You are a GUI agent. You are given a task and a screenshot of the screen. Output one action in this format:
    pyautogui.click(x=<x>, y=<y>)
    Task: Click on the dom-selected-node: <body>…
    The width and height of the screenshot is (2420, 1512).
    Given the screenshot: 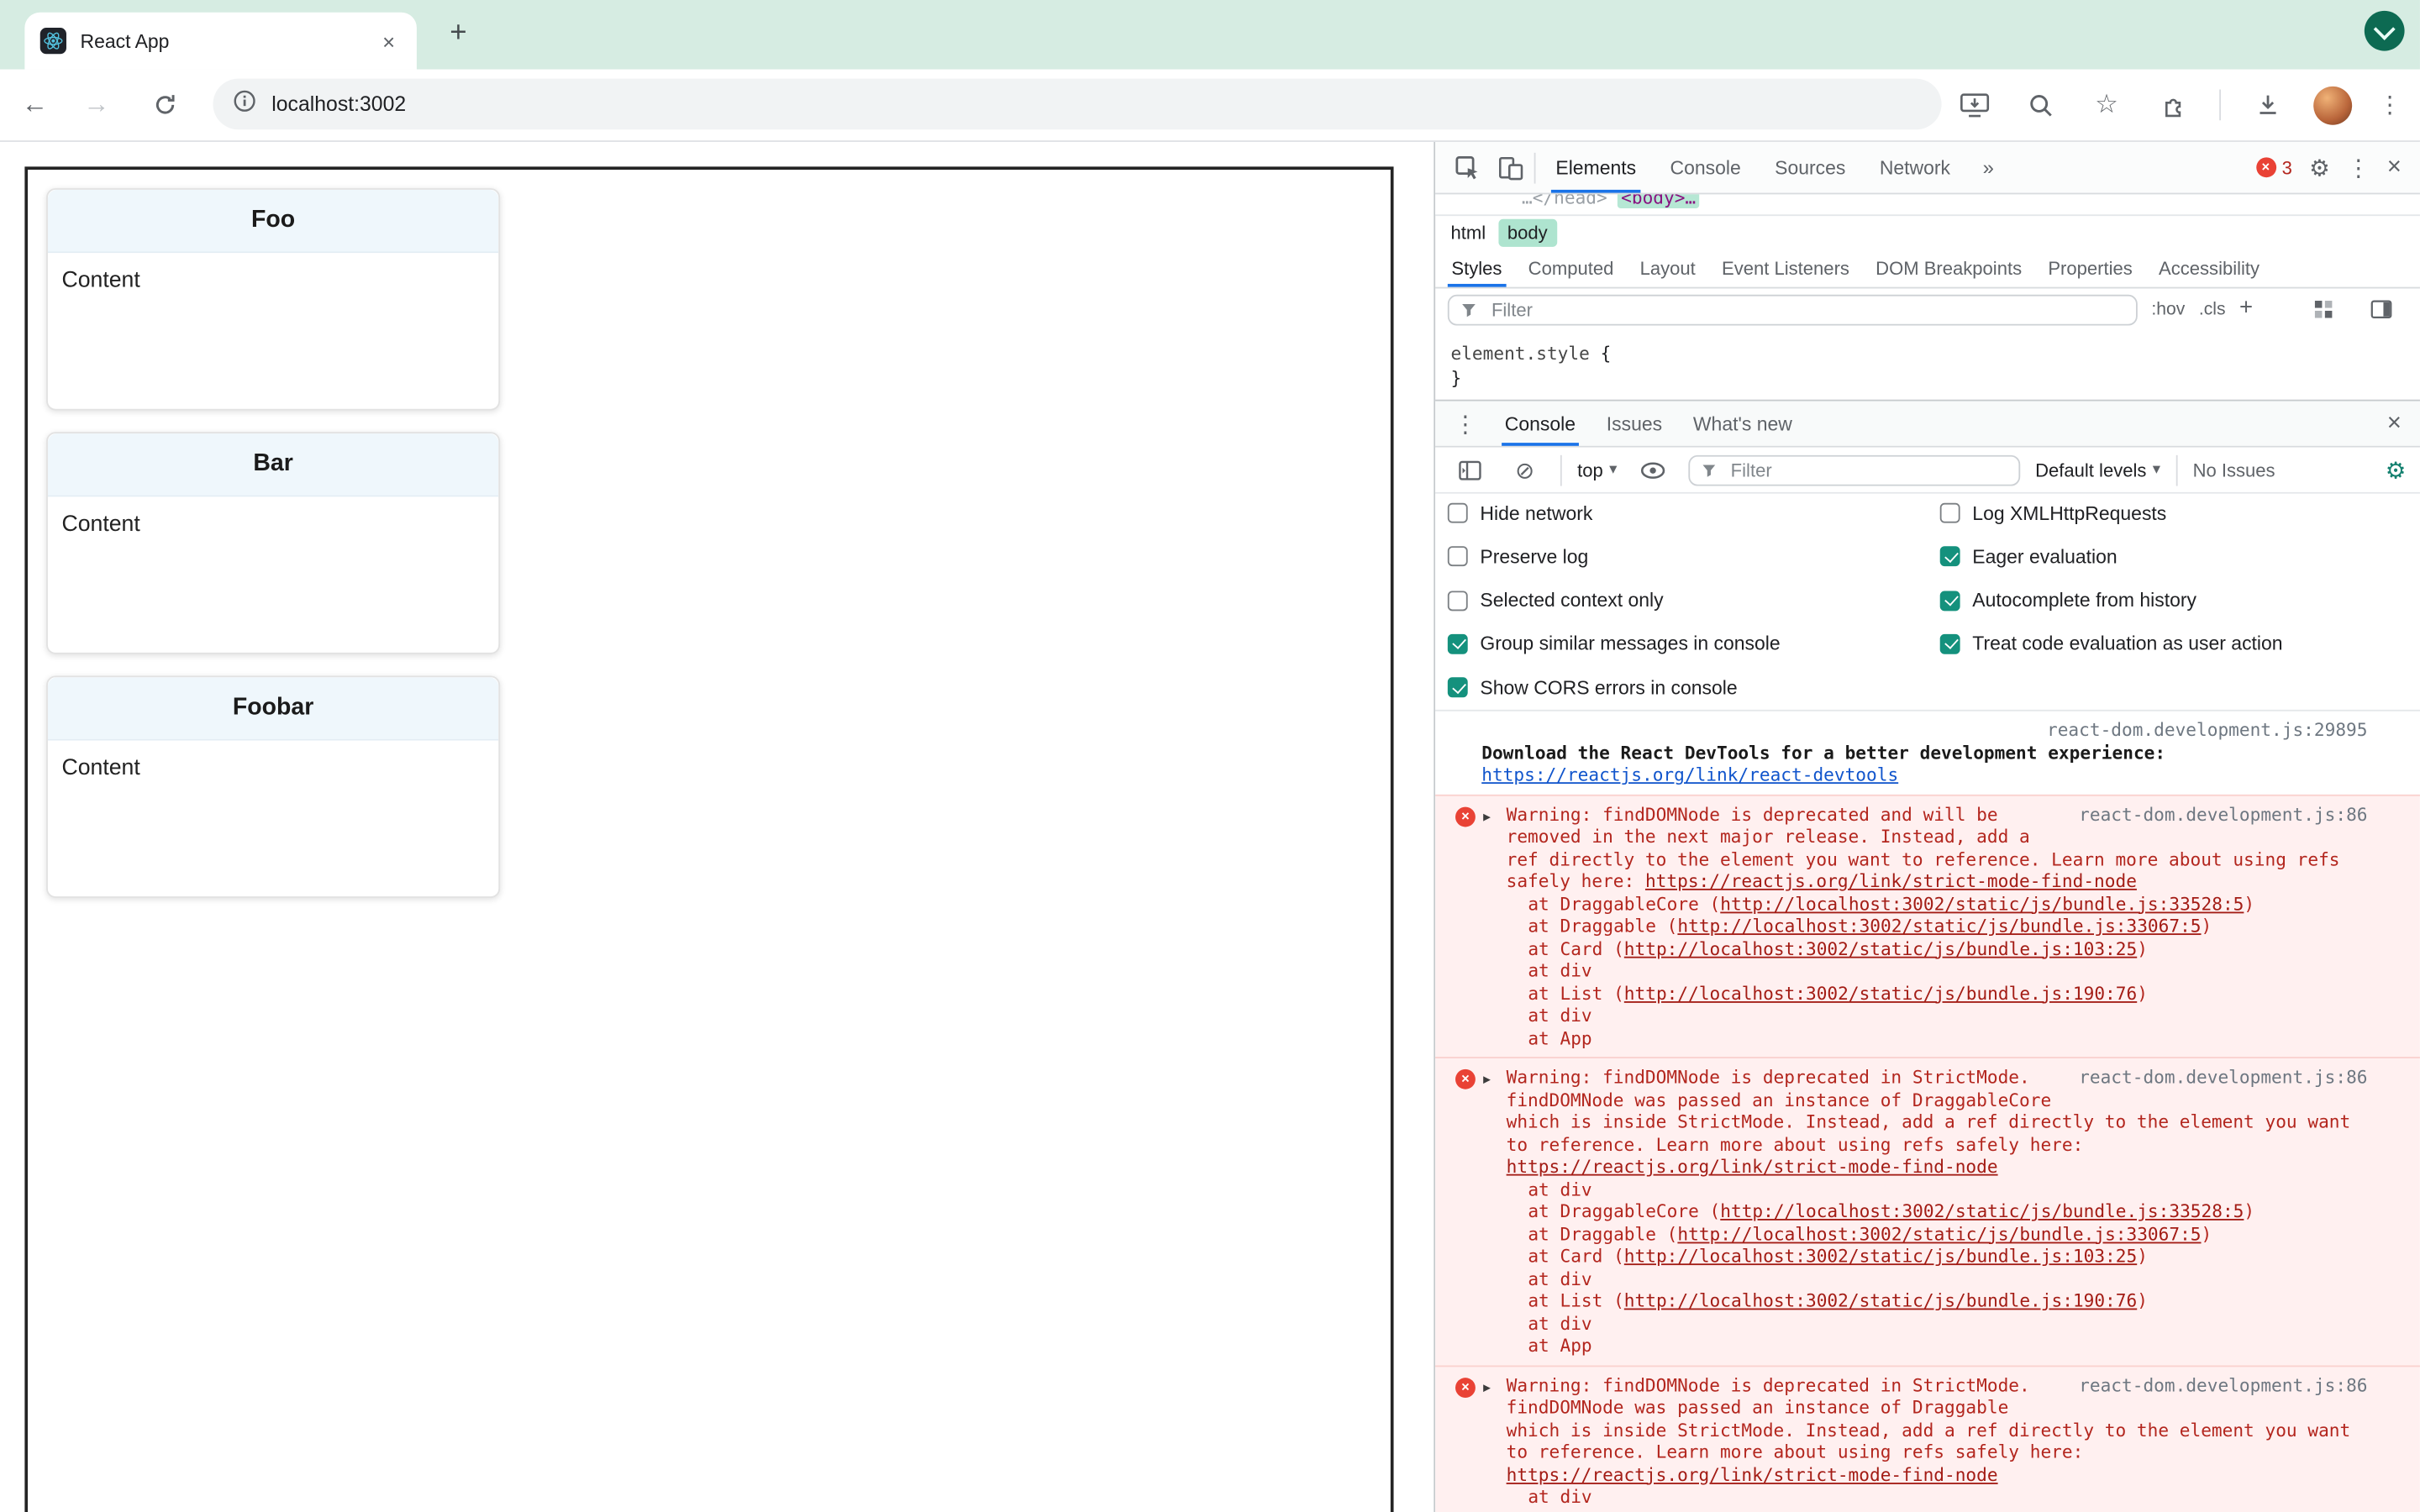 What is the action you would take?
    pyautogui.click(x=1658, y=201)
    